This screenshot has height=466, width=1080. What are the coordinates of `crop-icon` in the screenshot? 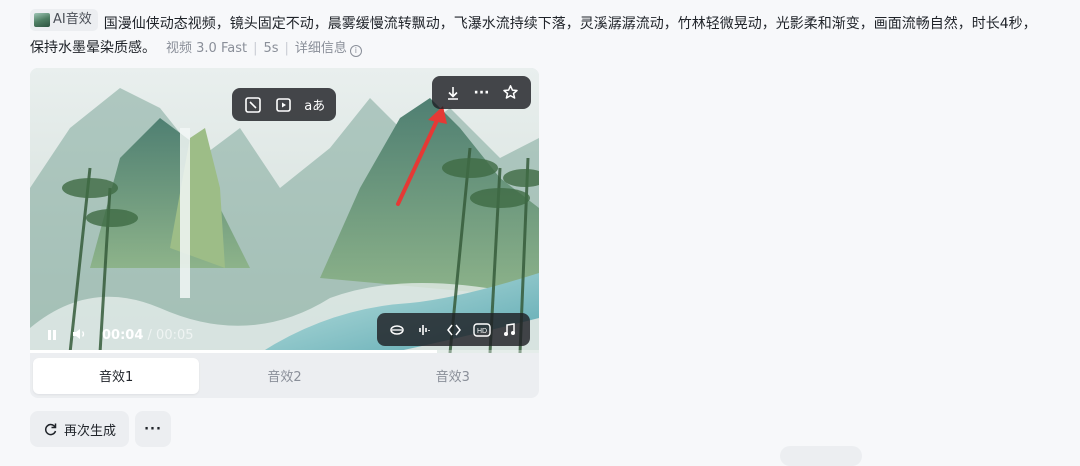 It's located at (253, 105).